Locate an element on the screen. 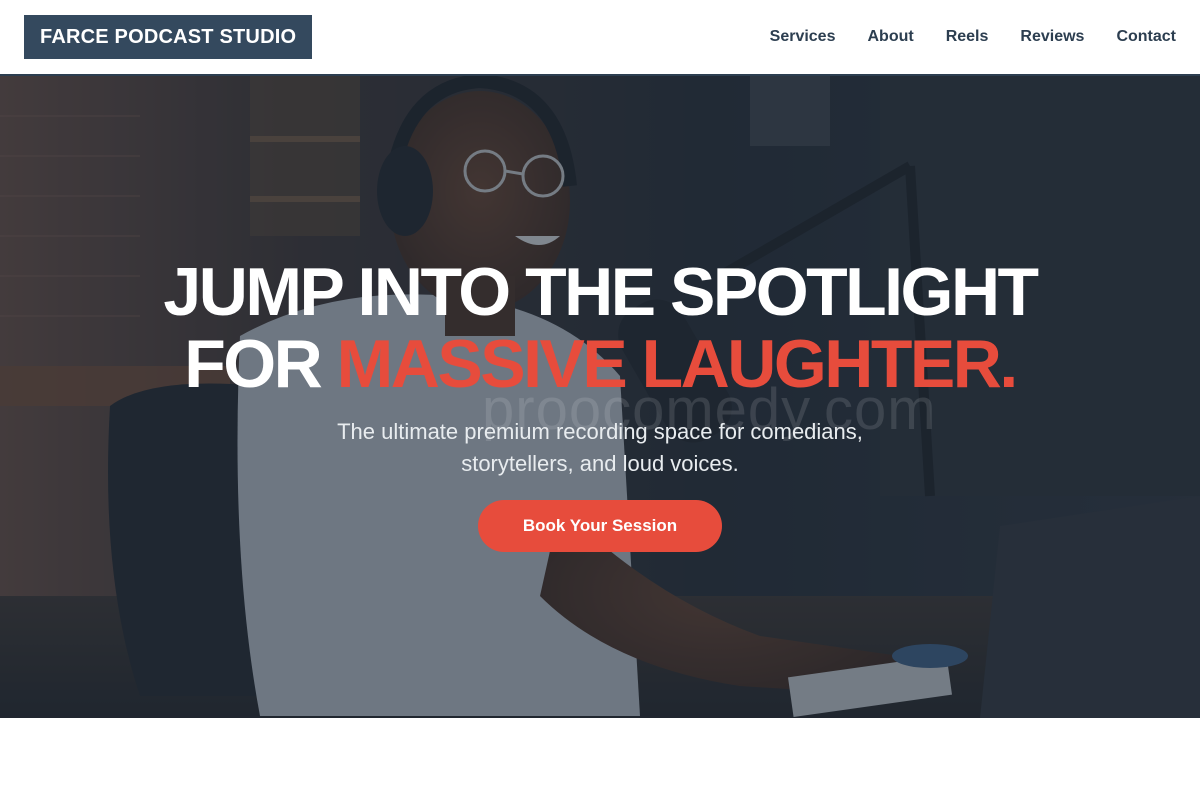 This screenshot has height=800, width=1200. headline-line-1: JUMP INTO THE SPOTLIGHT is located at coordinates (601, 292).